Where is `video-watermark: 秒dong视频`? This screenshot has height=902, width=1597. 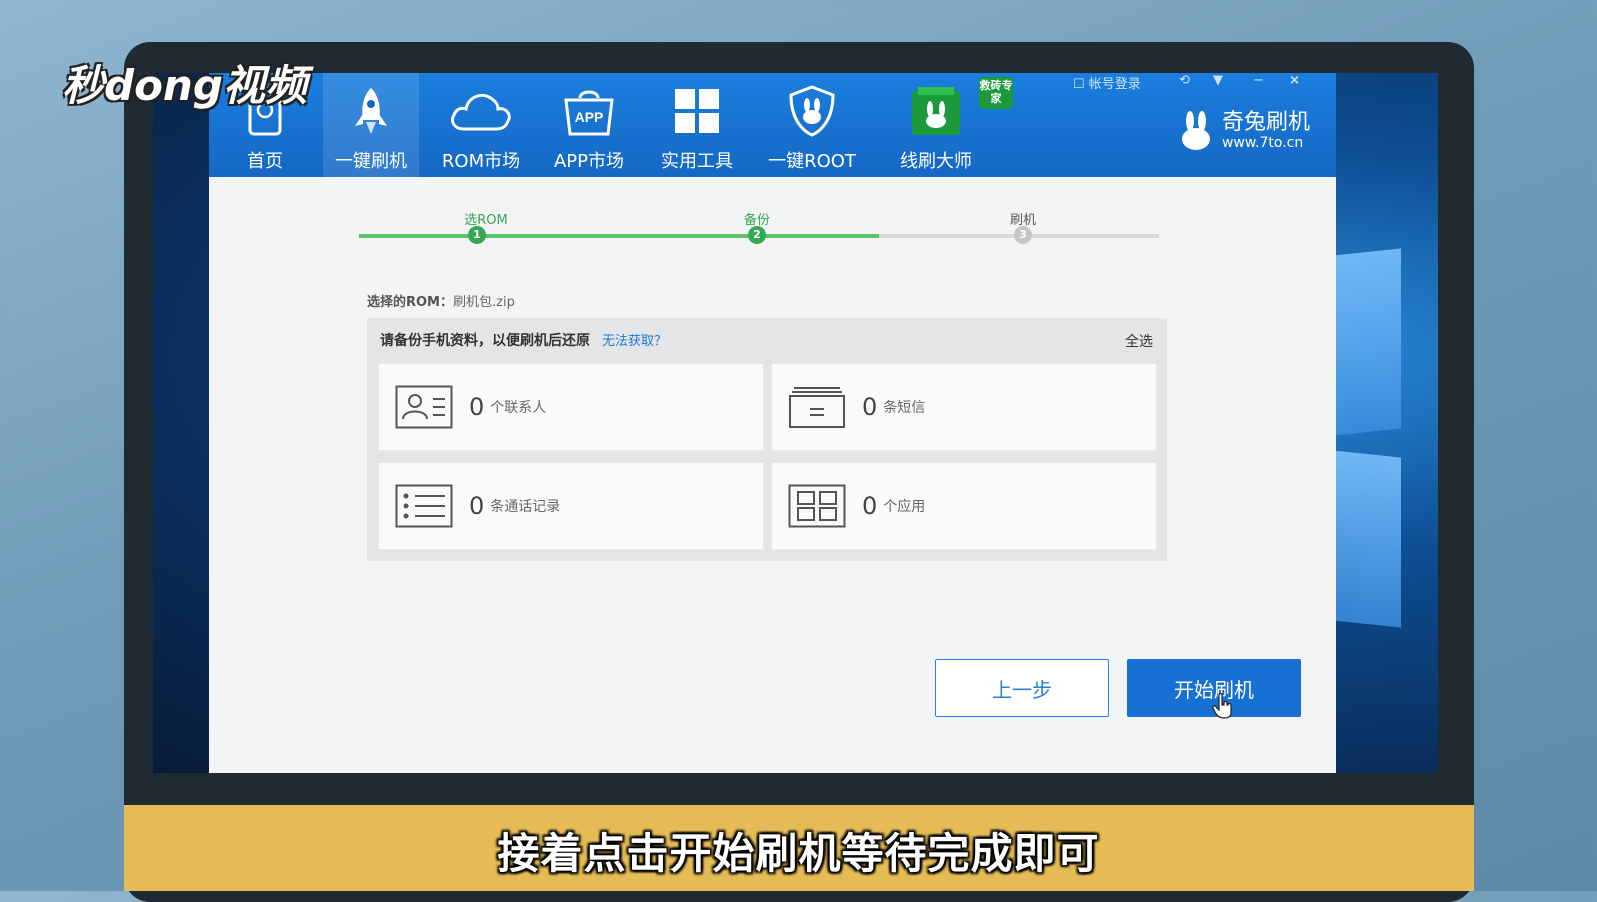 video-watermark: 秒dong视频 is located at coordinates (184, 85).